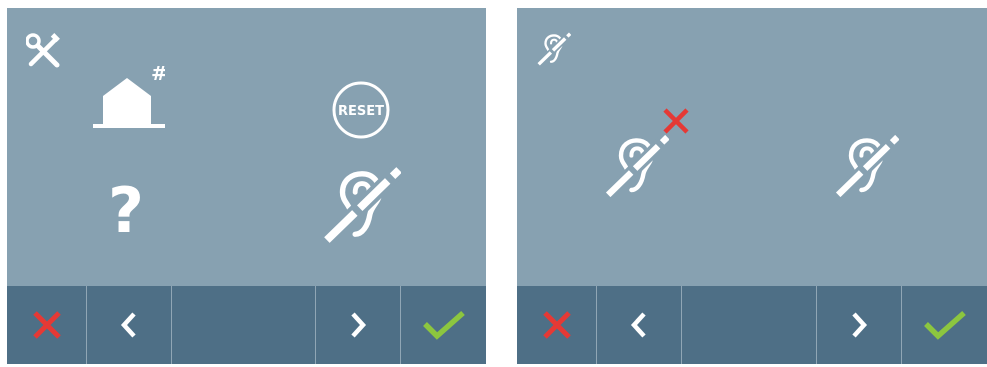 This screenshot has width=987, height=367. Describe the element at coordinates (158, 75) in the screenshot. I see `address-symbol: #` at that location.